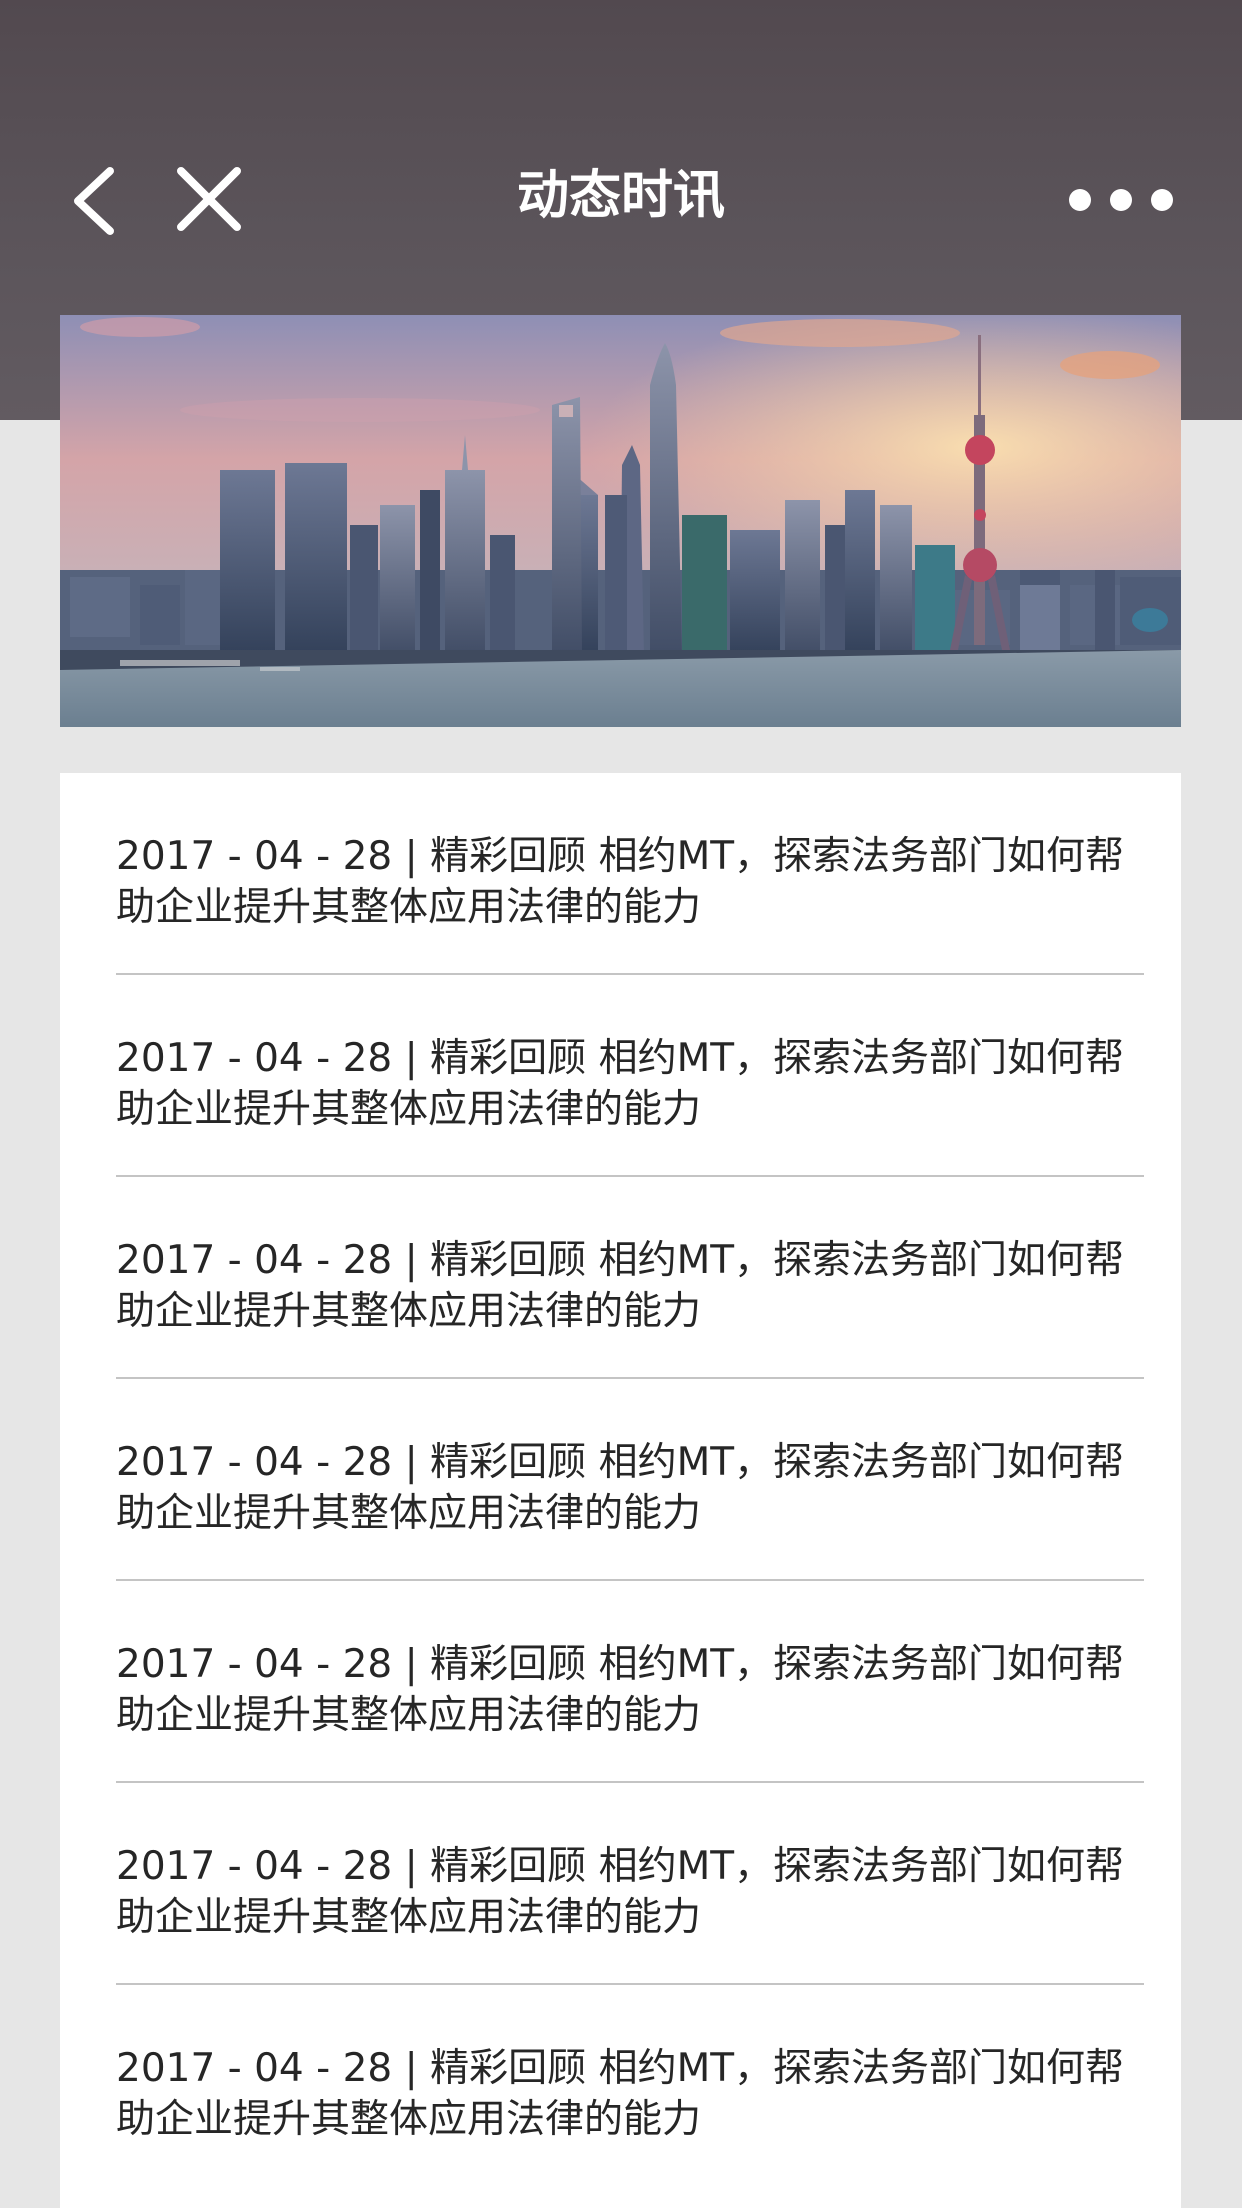  I want to click on more-horizontal-icon, so click(1121, 200).